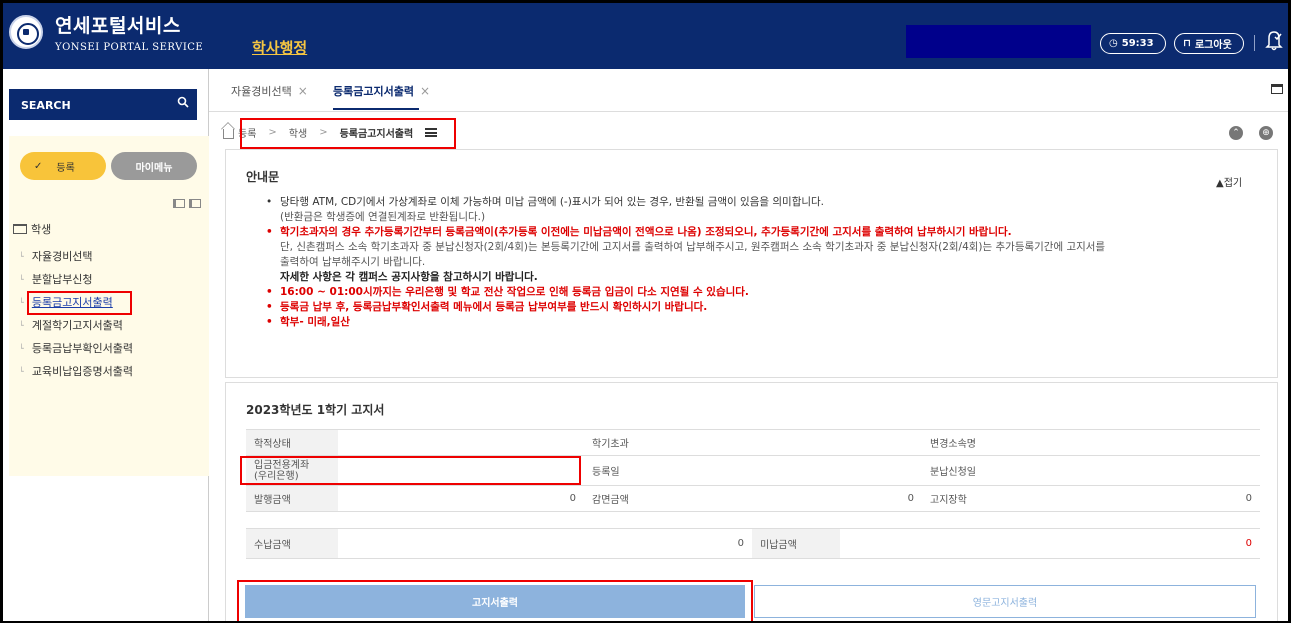 Image resolution: width=1291 pixels, height=623 pixels. I want to click on sidebar-item-installment: └ 분할납부신청, so click(56, 279).